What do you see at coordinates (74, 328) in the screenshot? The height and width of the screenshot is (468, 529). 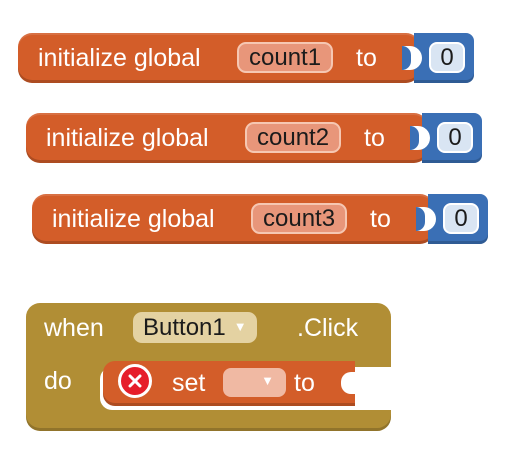 I see `when-label: when` at bounding box center [74, 328].